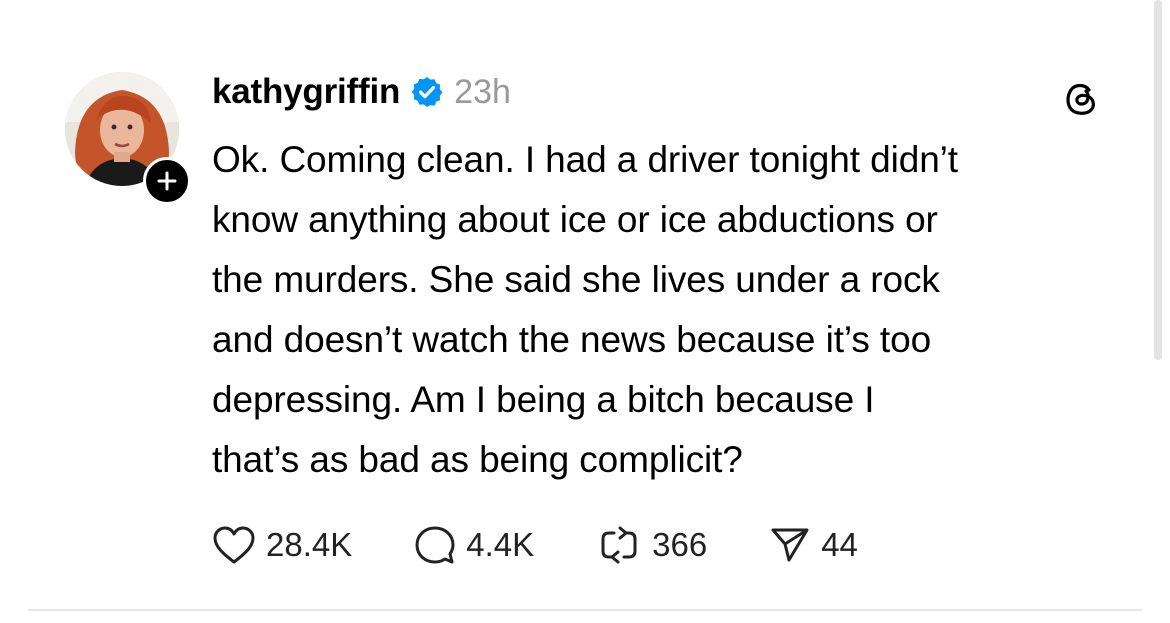  Describe the element at coordinates (427, 92) in the screenshot. I see `verified-badge-icon` at that location.